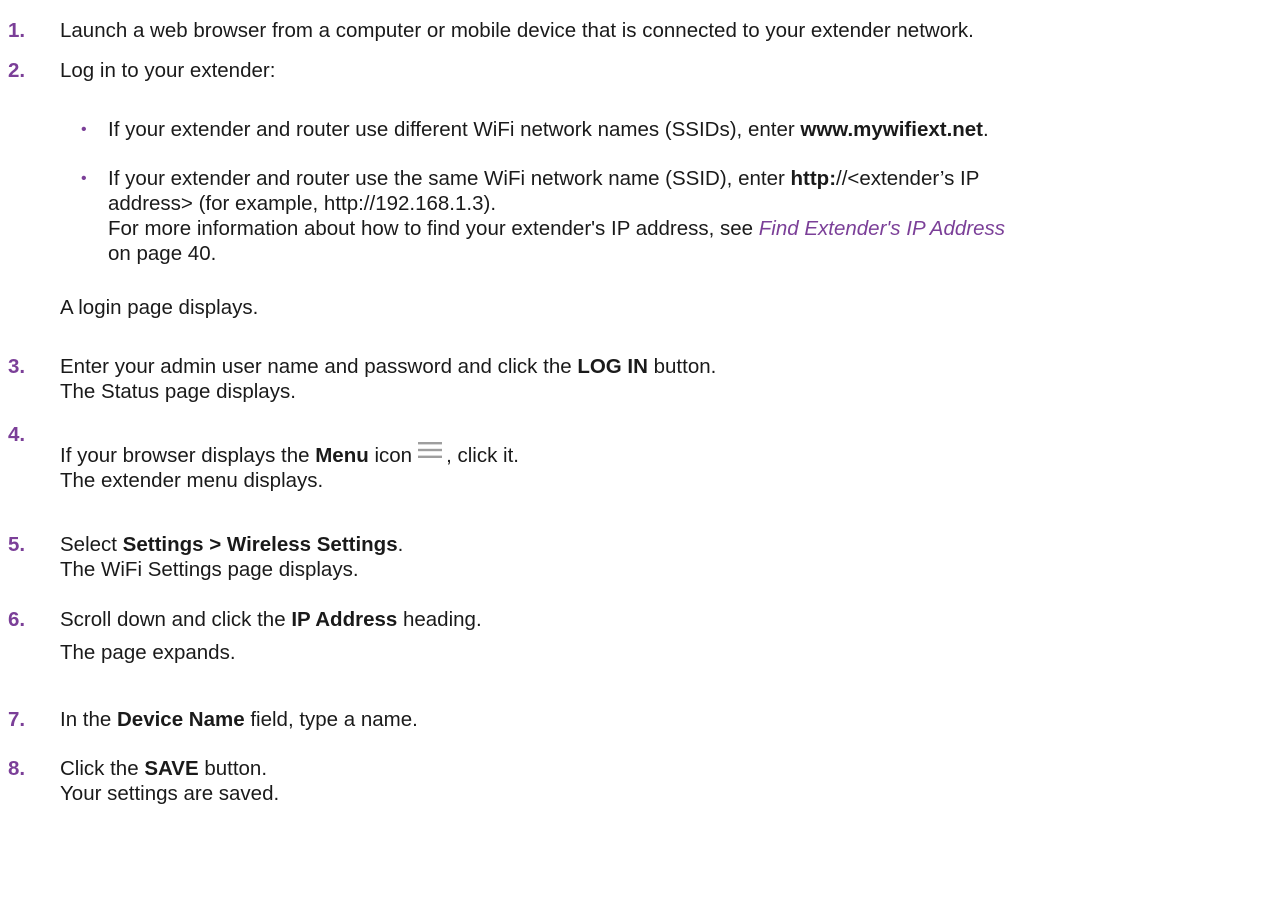 The height and width of the screenshot is (920, 1264). Describe the element at coordinates (17, 434) in the screenshot. I see `step-number: 4.` at that location.